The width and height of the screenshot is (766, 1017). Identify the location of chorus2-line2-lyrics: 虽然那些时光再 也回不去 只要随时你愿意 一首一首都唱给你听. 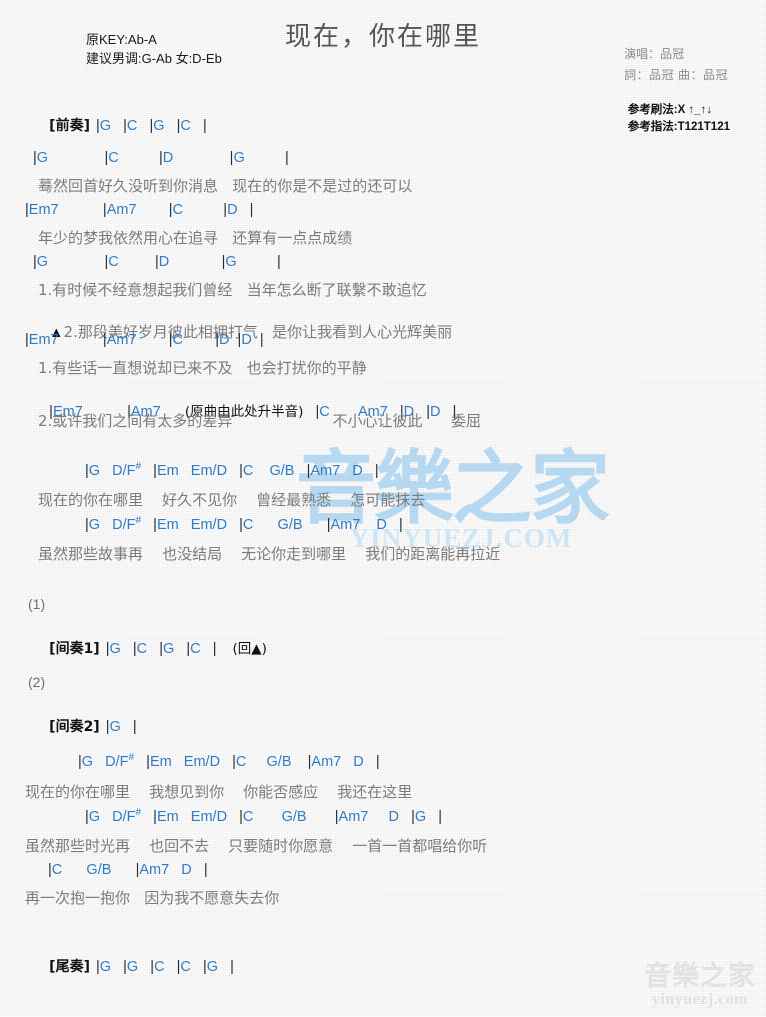
(256, 846).